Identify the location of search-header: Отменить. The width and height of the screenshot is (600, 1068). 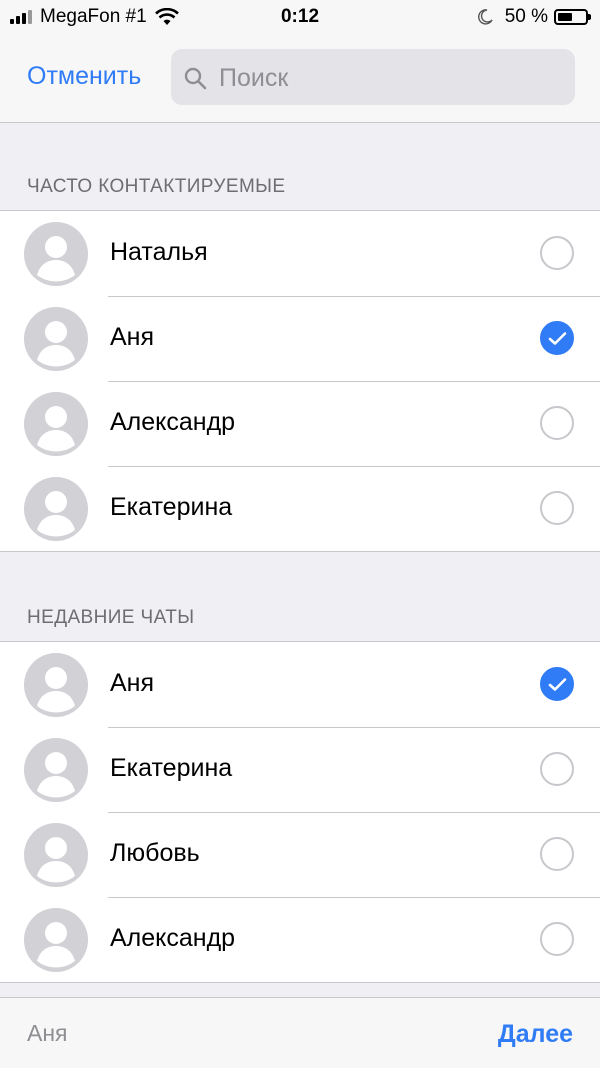
(300, 78).